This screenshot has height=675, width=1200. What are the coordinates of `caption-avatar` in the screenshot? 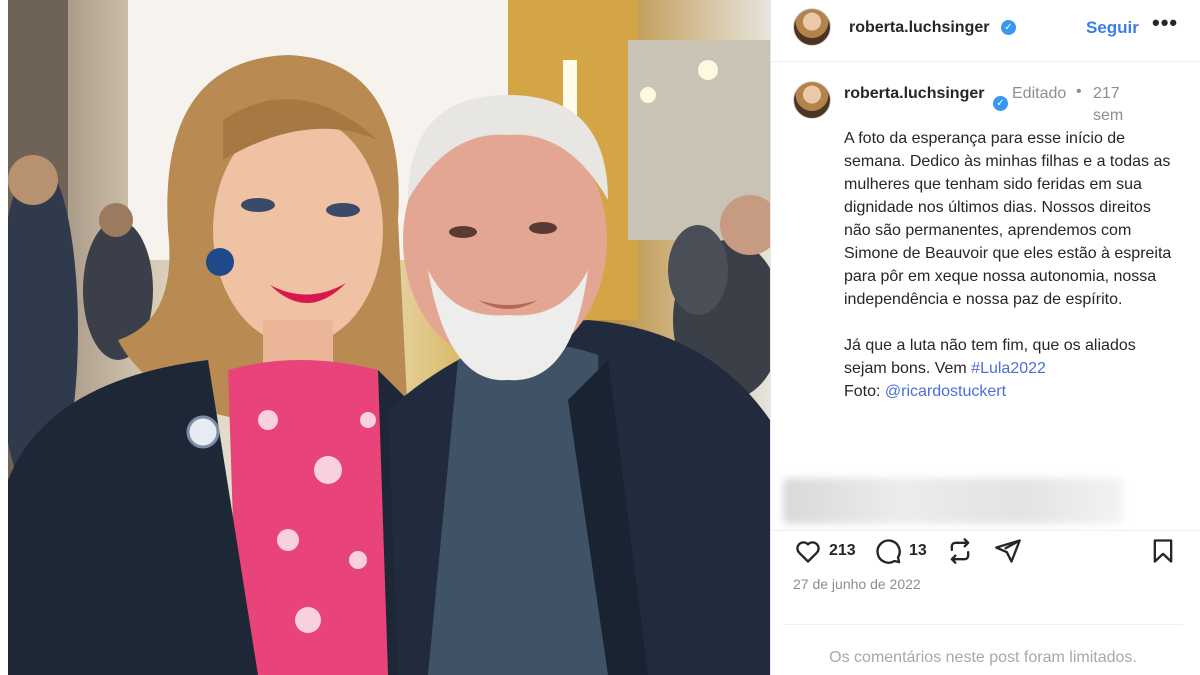 It's located at (812, 100).